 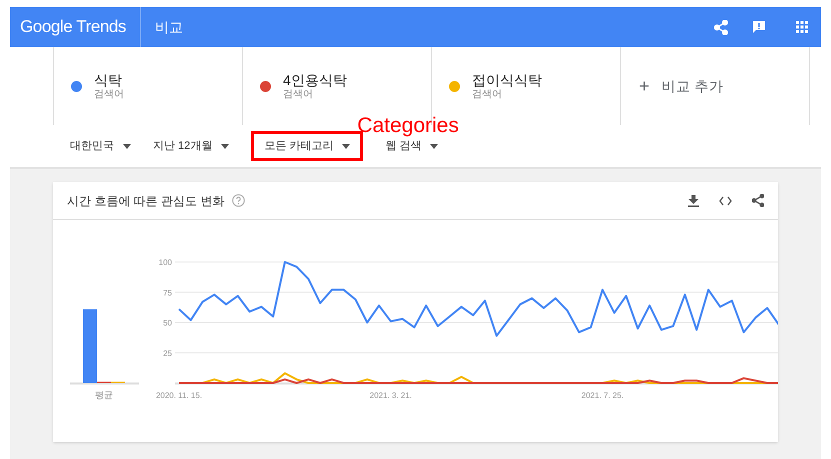 What do you see at coordinates (239, 200) in the screenshot?
I see `help-icon` at bounding box center [239, 200].